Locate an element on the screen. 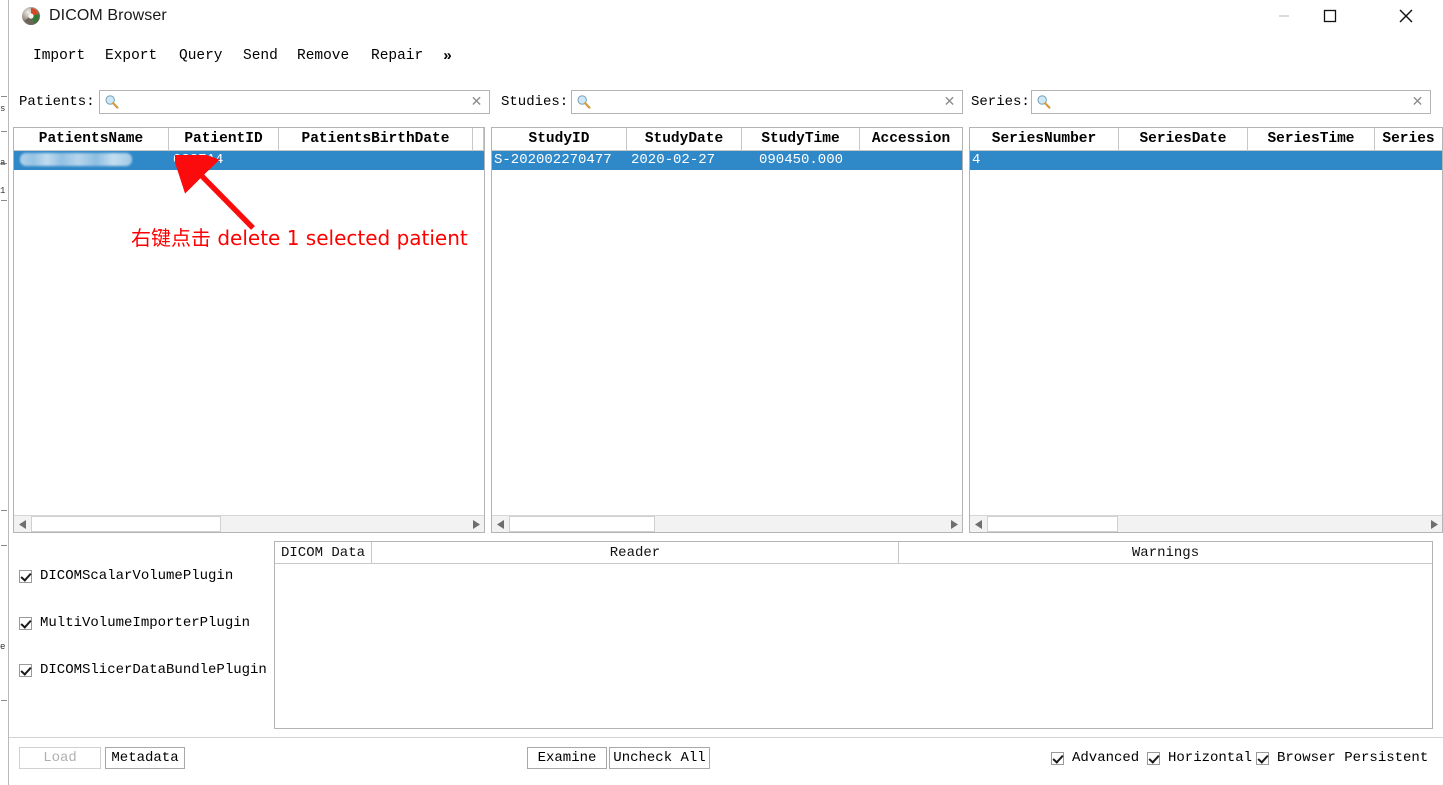  close-button is located at coordinates (1406, 16).